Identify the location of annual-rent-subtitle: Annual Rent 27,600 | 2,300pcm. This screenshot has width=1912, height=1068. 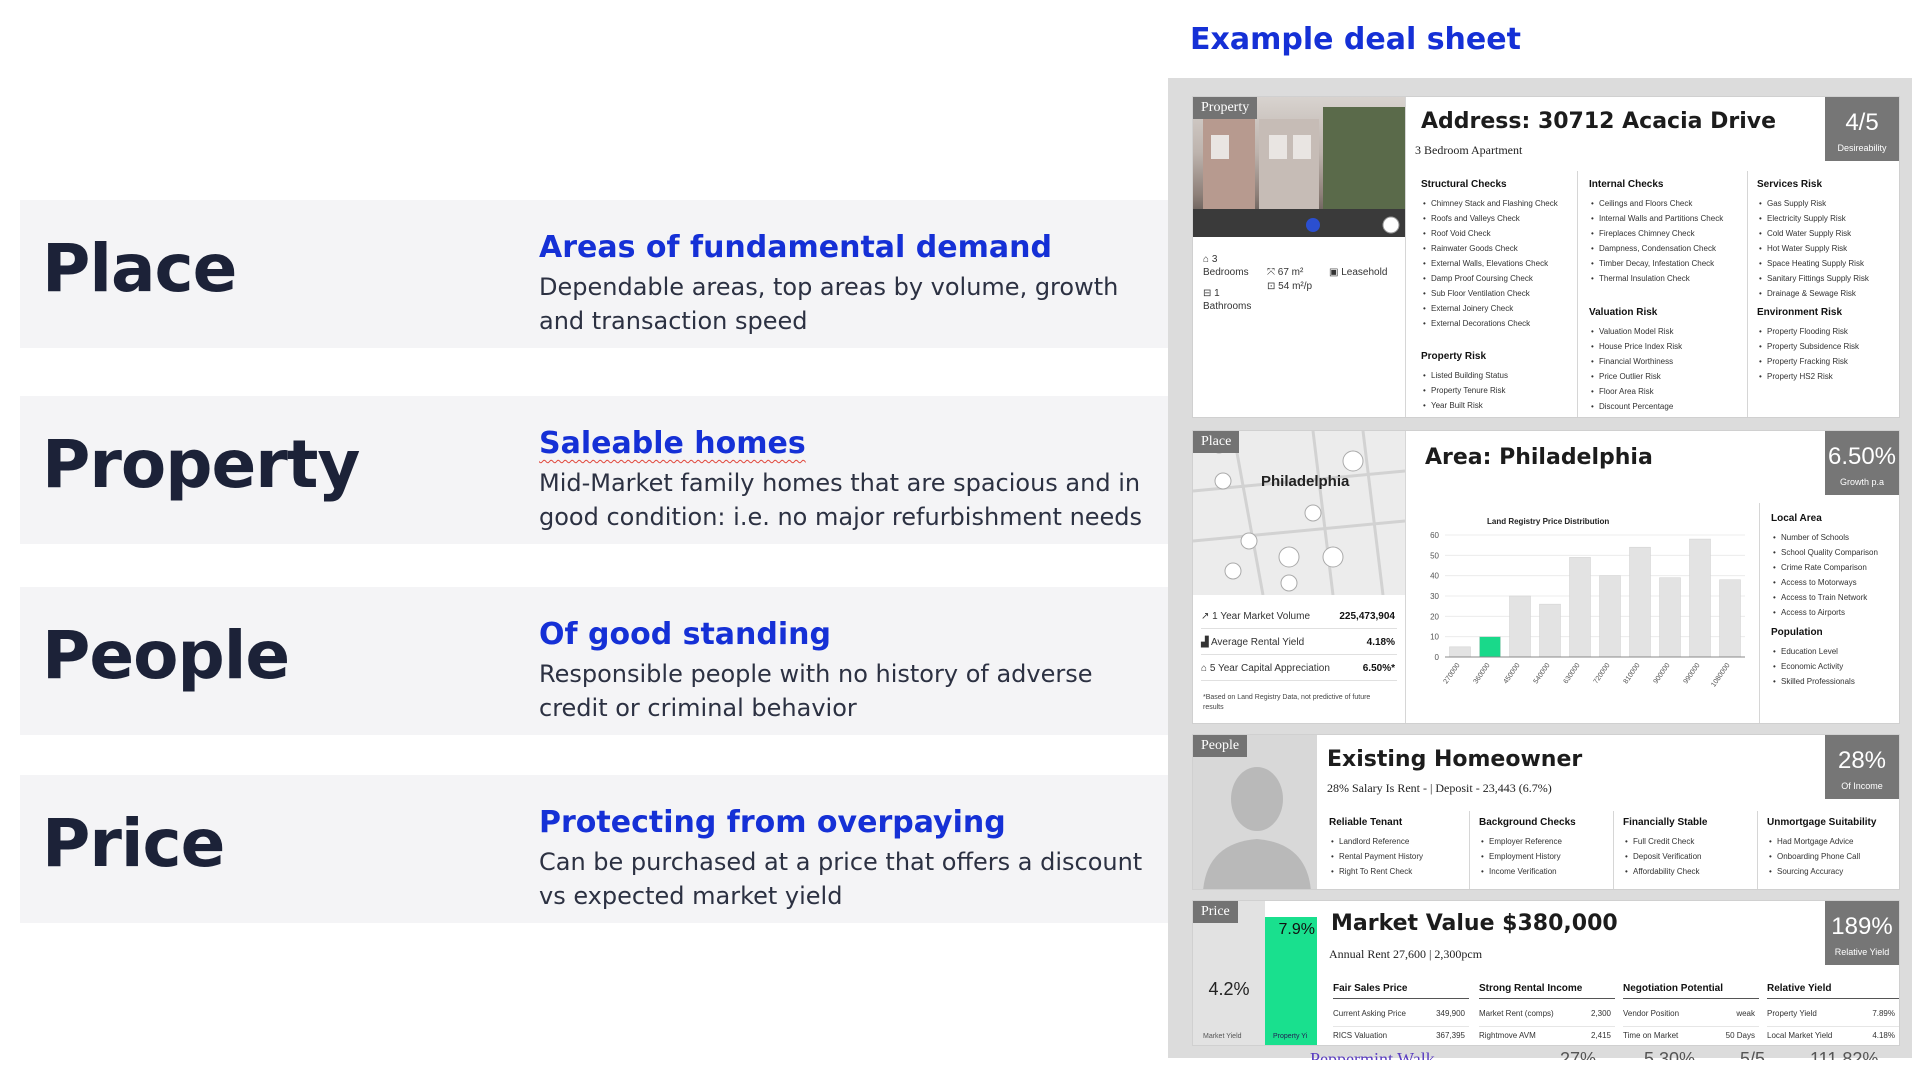
(1406, 954).